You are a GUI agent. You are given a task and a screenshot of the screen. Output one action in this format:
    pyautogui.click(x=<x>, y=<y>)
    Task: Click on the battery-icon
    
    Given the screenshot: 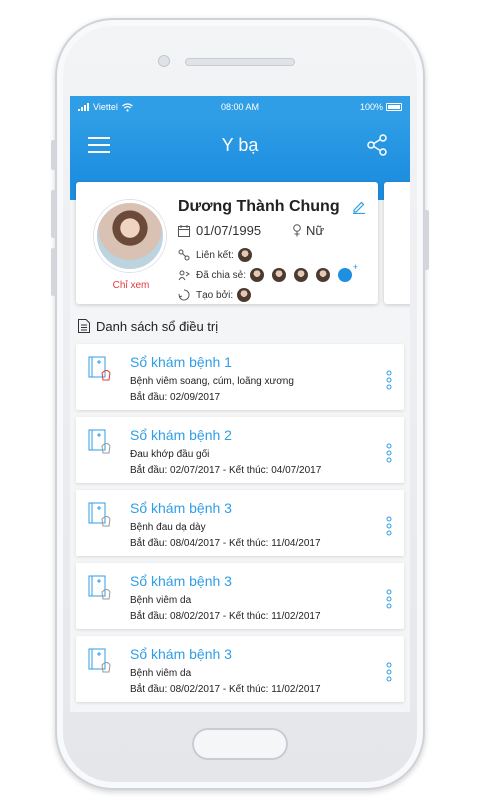 What is the action you would take?
    pyautogui.click(x=394, y=107)
    